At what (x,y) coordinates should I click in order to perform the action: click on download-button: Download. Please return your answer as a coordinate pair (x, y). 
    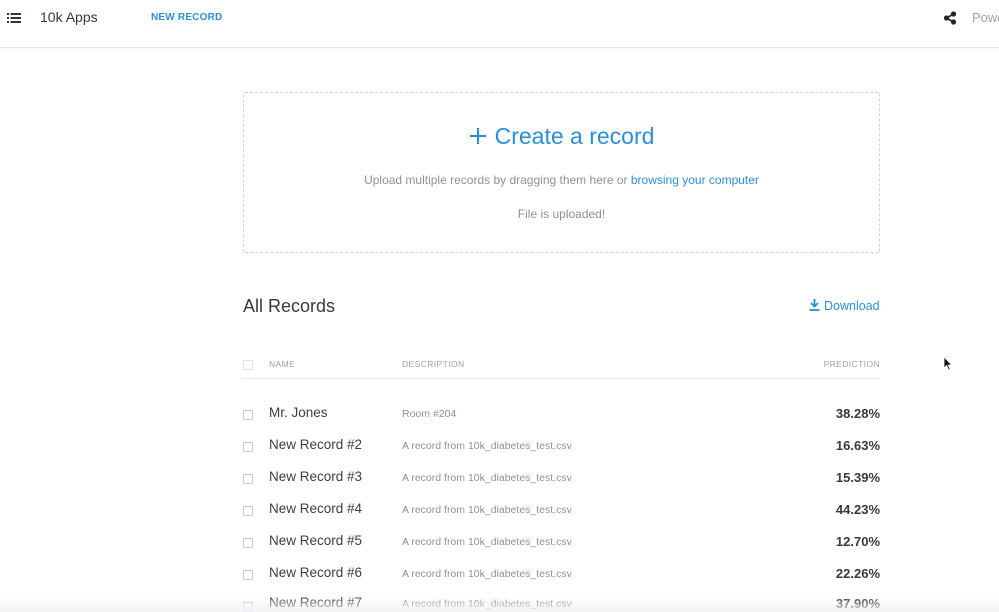
    Looking at the image, I should click on (844, 306).